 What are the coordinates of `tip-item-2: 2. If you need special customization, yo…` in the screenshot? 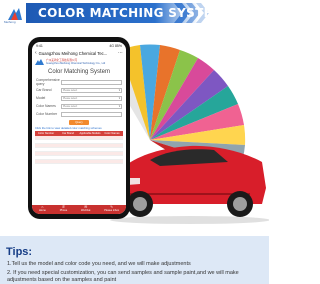 It's located at (123, 277).